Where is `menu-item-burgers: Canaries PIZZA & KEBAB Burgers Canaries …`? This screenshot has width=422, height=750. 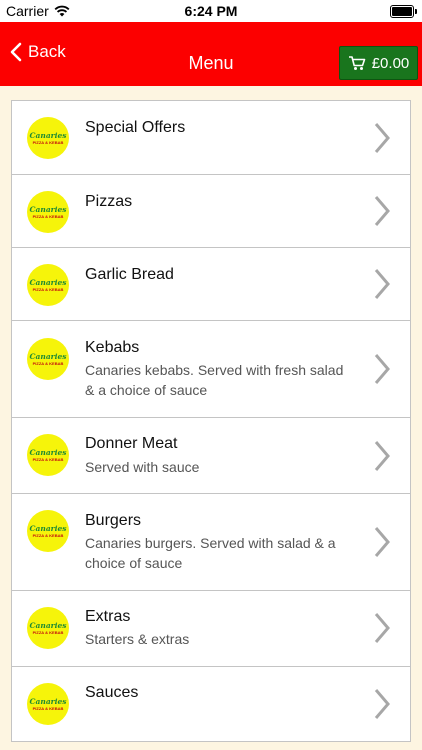
menu-item-burgers: Canaries PIZZA & KEBAB Burgers Canaries … is located at coordinates (211, 541).